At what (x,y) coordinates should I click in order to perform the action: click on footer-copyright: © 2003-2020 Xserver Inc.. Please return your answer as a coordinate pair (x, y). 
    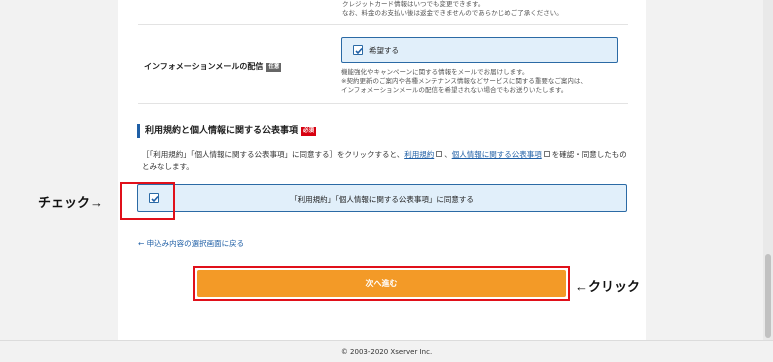
    Looking at the image, I should click on (386, 351).